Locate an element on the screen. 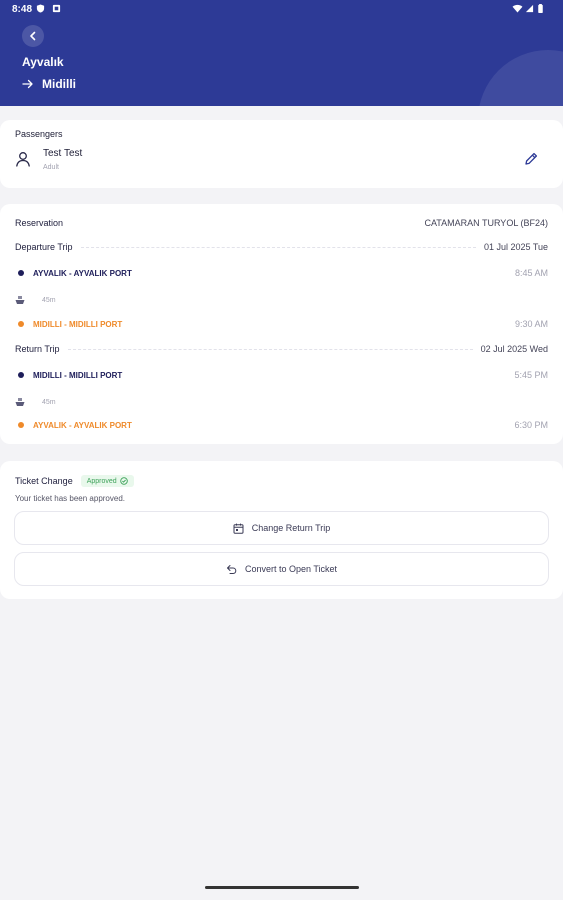  vessel-name: CATAMARAN TURYOL (BF24) is located at coordinates (486, 223).